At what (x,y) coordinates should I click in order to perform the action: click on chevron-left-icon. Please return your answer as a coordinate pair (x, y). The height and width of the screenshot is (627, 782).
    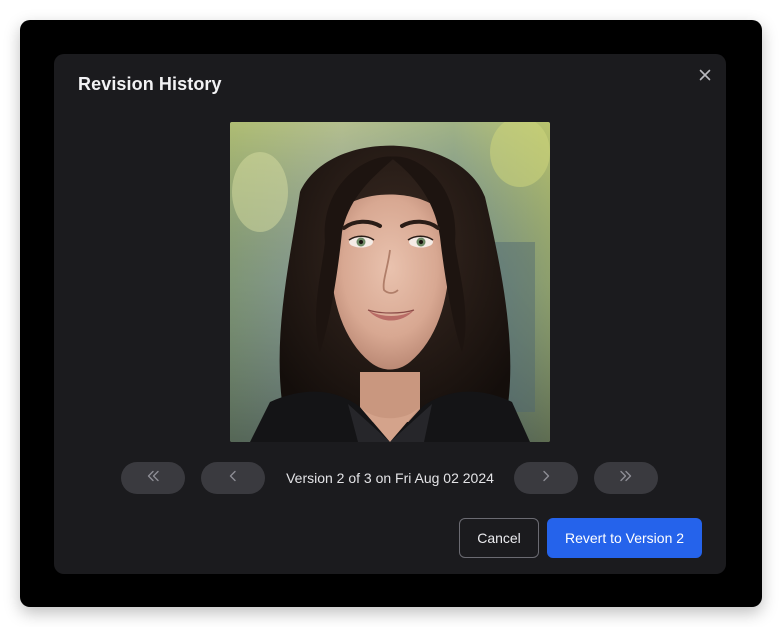
    Looking at the image, I should click on (233, 478).